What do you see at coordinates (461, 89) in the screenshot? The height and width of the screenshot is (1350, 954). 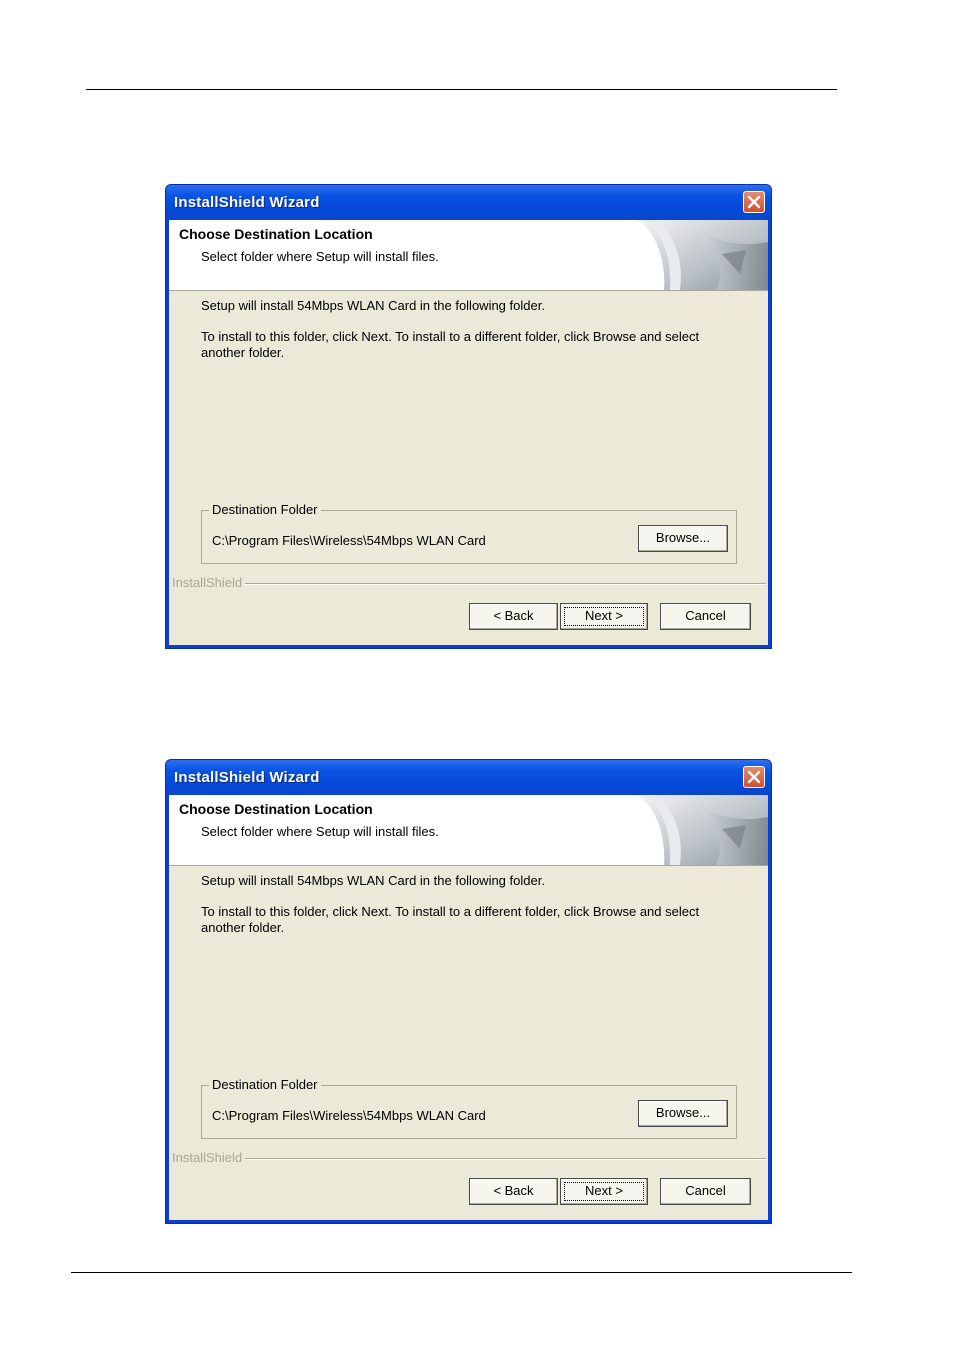 I see `page-top-rule` at bounding box center [461, 89].